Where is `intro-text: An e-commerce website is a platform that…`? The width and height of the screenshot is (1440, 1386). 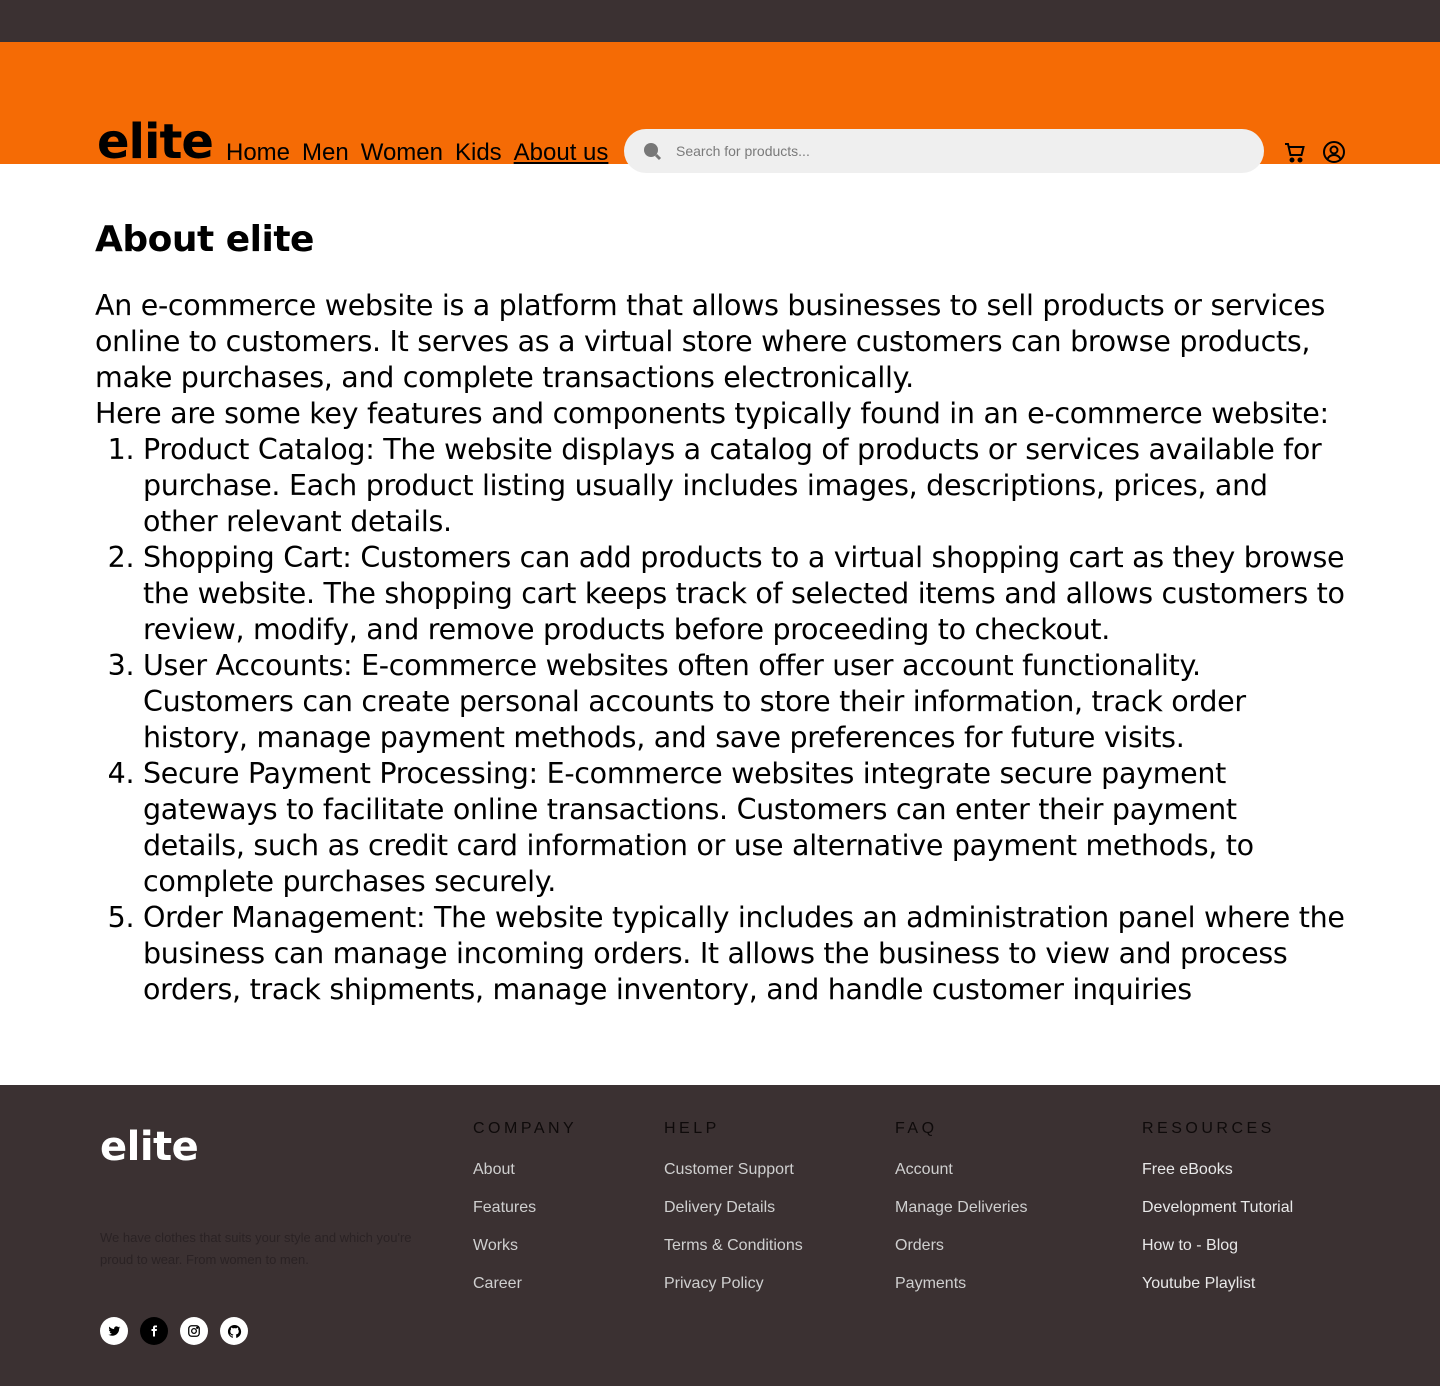 intro-text: An e-commerce website is a platform that… is located at coordinates (710, 341).